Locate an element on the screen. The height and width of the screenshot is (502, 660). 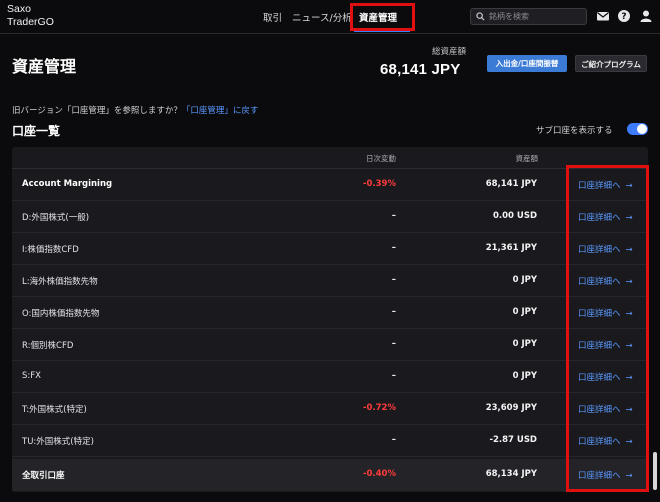
table-row: T:外国株式(特定) -0.72% 23,609 JPY 口座詳細へ → is located at coordinates (330, 409).